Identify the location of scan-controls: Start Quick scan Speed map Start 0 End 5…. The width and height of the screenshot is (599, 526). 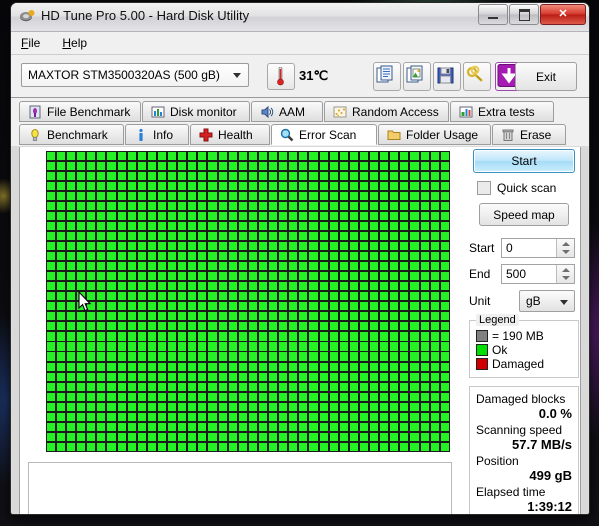
(524, 331).